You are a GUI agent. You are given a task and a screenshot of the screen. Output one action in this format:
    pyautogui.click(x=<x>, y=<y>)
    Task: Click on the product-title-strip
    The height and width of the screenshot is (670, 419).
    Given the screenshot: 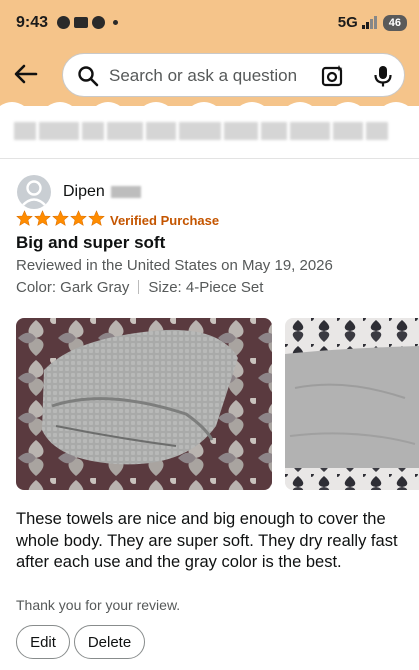 What is the action you would take?
    pyautogui.click(x=209, y=132)
    